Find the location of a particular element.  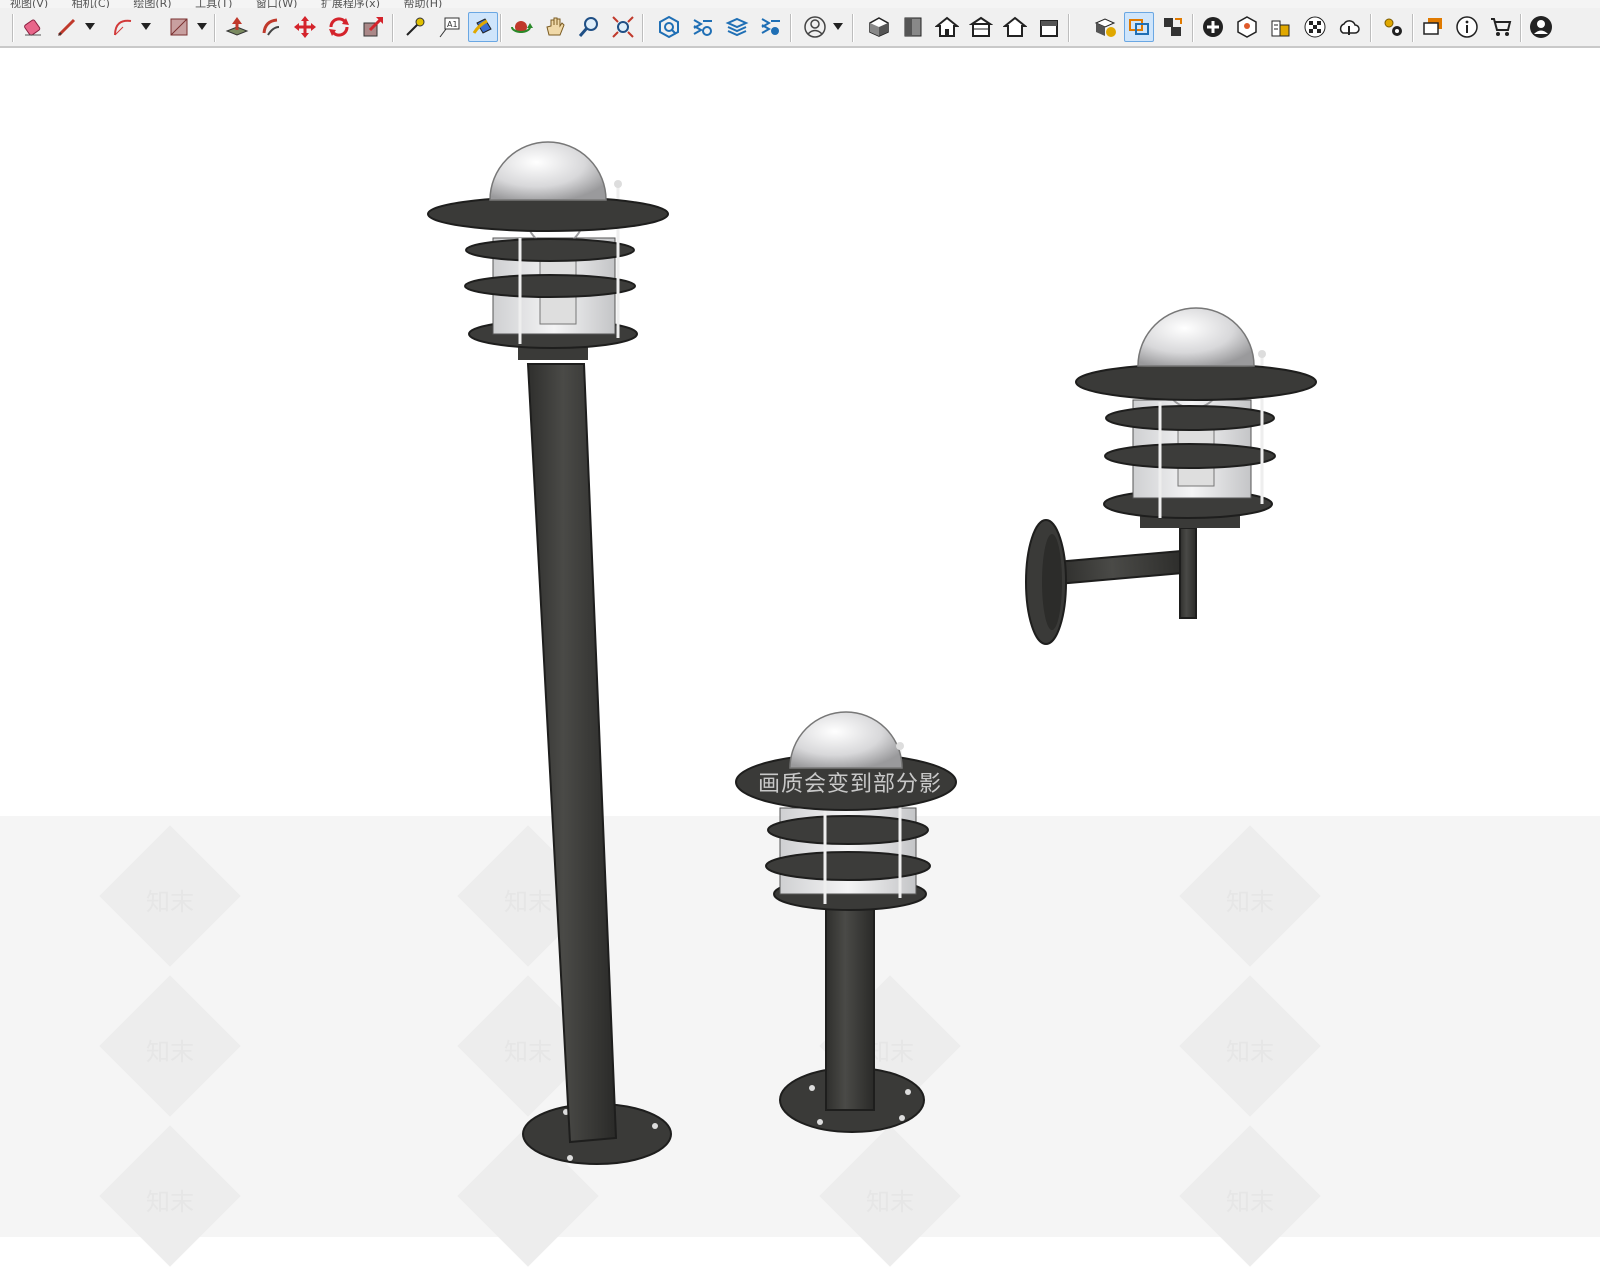

text-label-icon: A1 is located at coordinates (449, 27).